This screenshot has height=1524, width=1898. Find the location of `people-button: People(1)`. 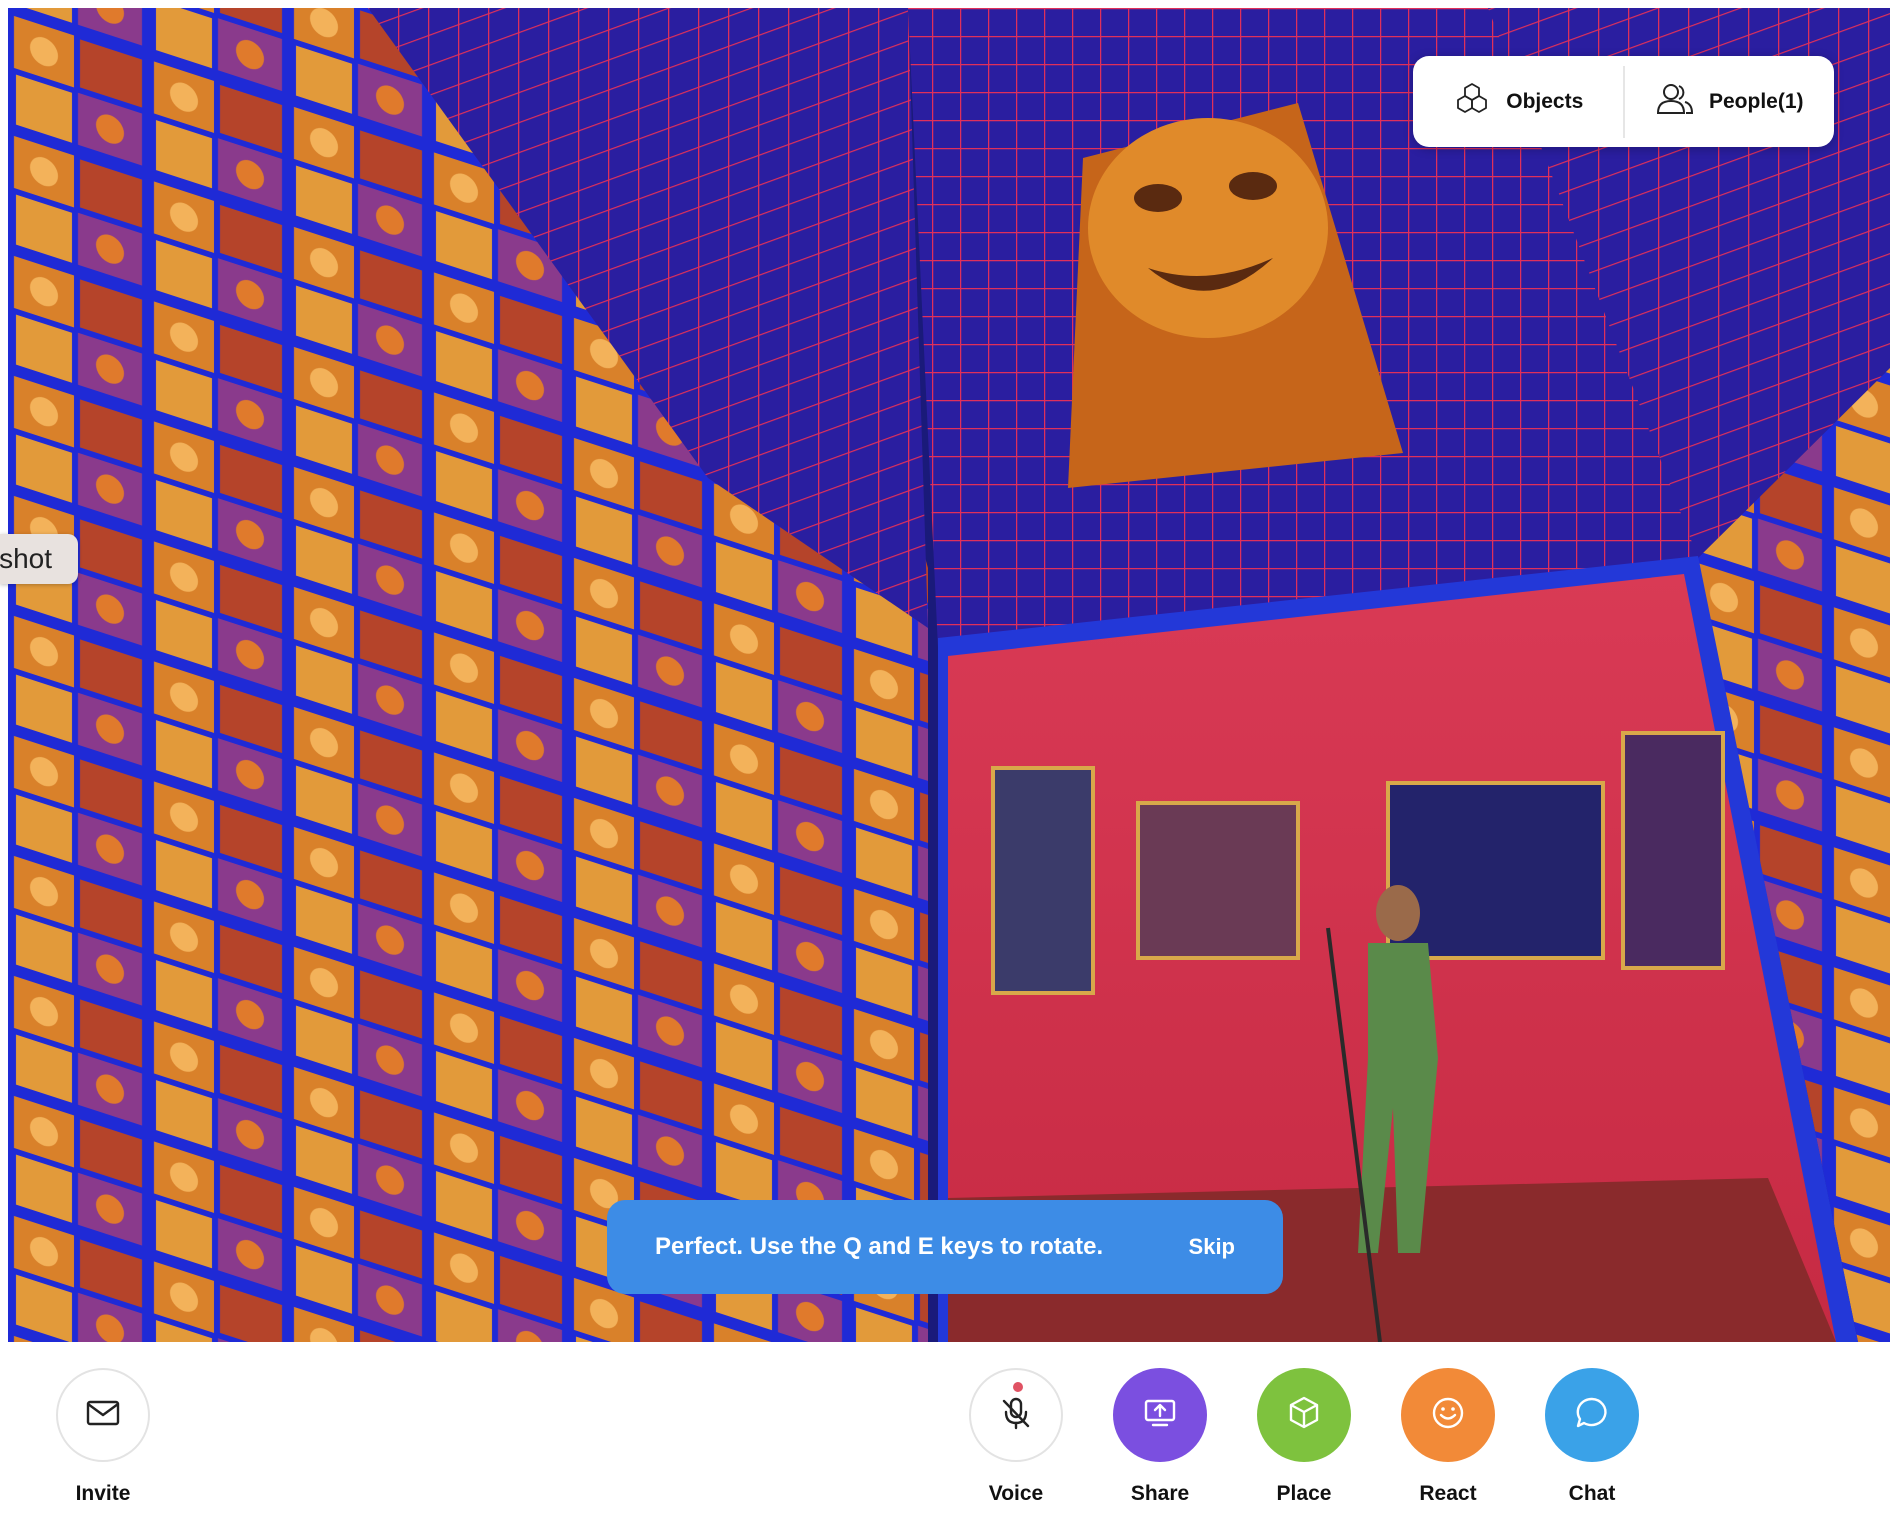

people-button: People(1) is located at coordinates (1730, 101).